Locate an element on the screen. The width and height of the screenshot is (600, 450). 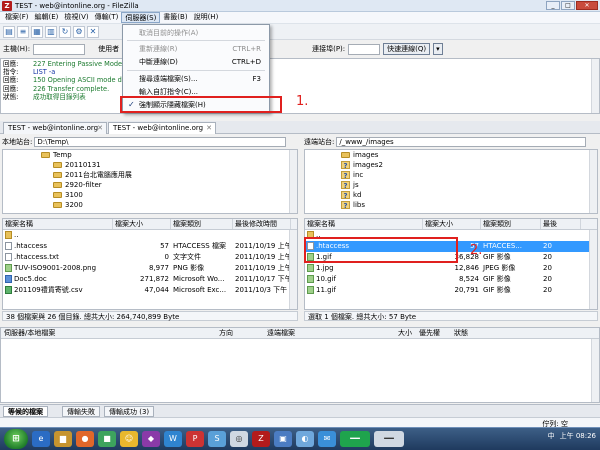
process-queue-icon: ⚙ is located at coordinates (79, 31).